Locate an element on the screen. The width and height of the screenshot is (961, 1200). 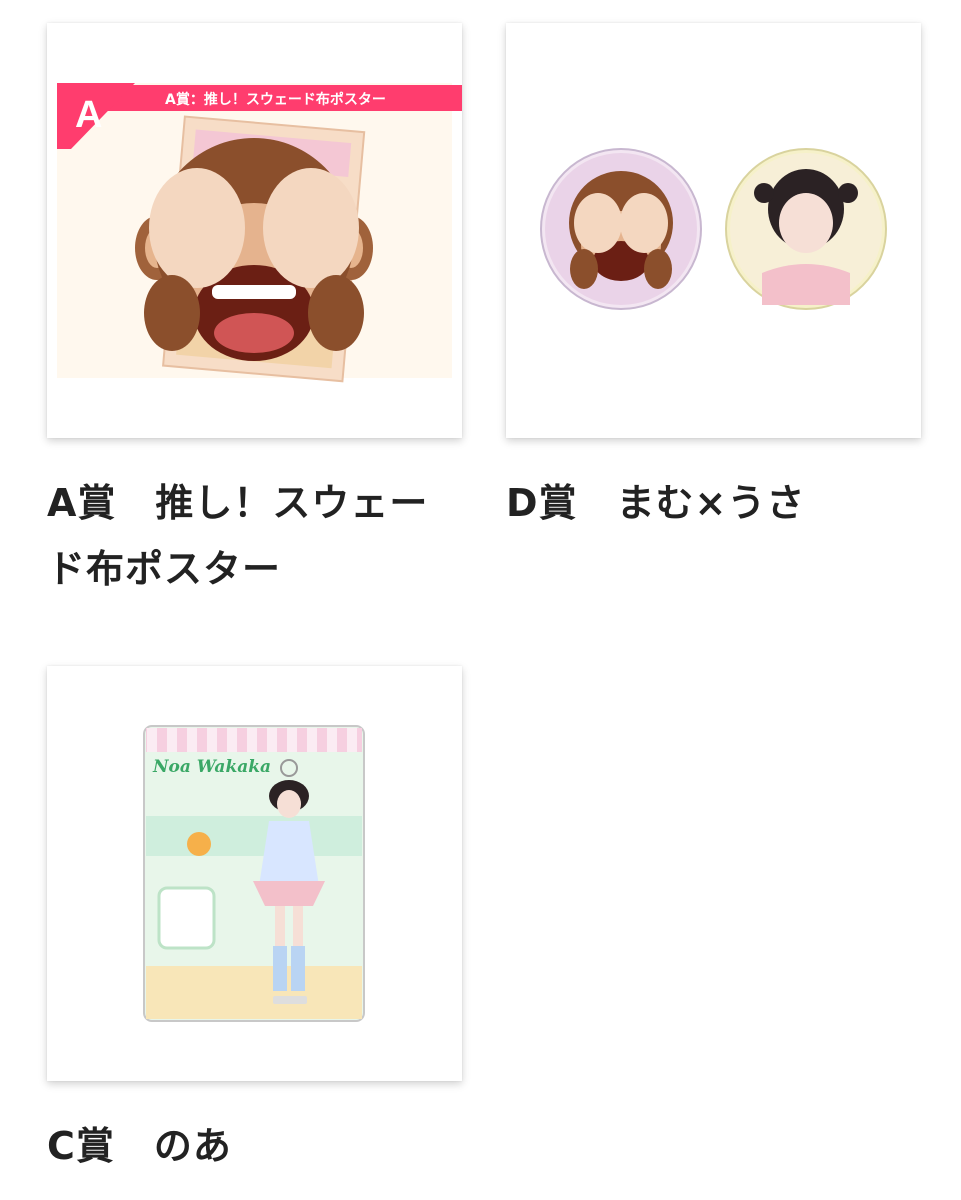
poster-banner-text: A賞：推し！スウェード布ポスター is located at coordinates (275, 99).